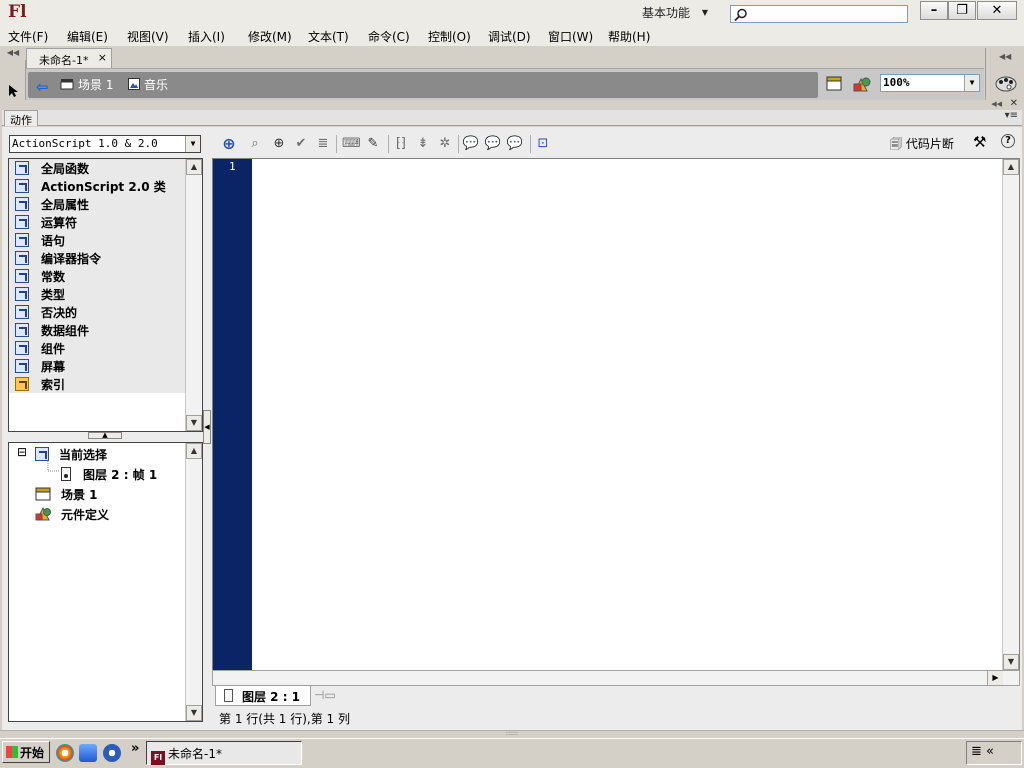  I want to click on toolbox-item: 全局属性, so click(52, 205).